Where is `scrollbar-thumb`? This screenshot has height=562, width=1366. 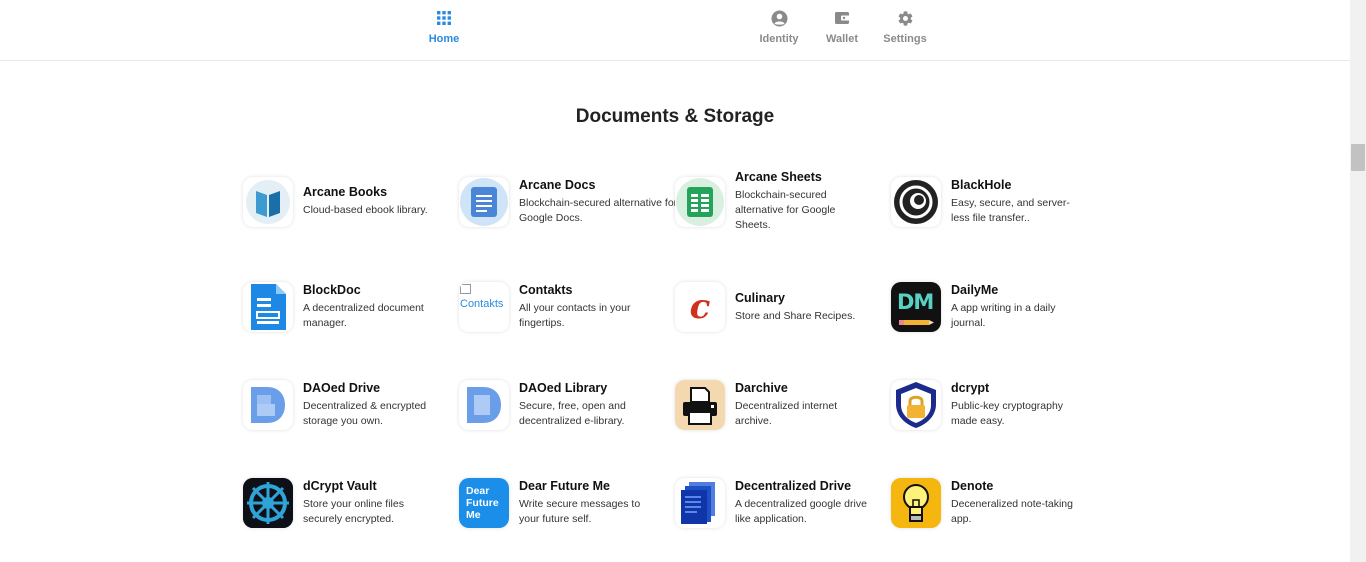 scrollbar-thumb is located at coordinates (1358, 157).